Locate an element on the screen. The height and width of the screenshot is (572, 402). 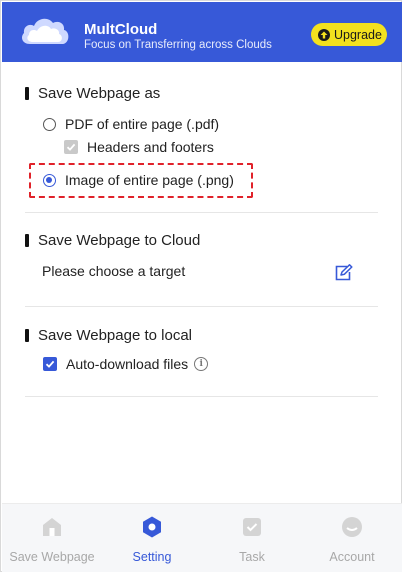
section-save-as-title: Save Webpage as is located at coordinates (92, 93).